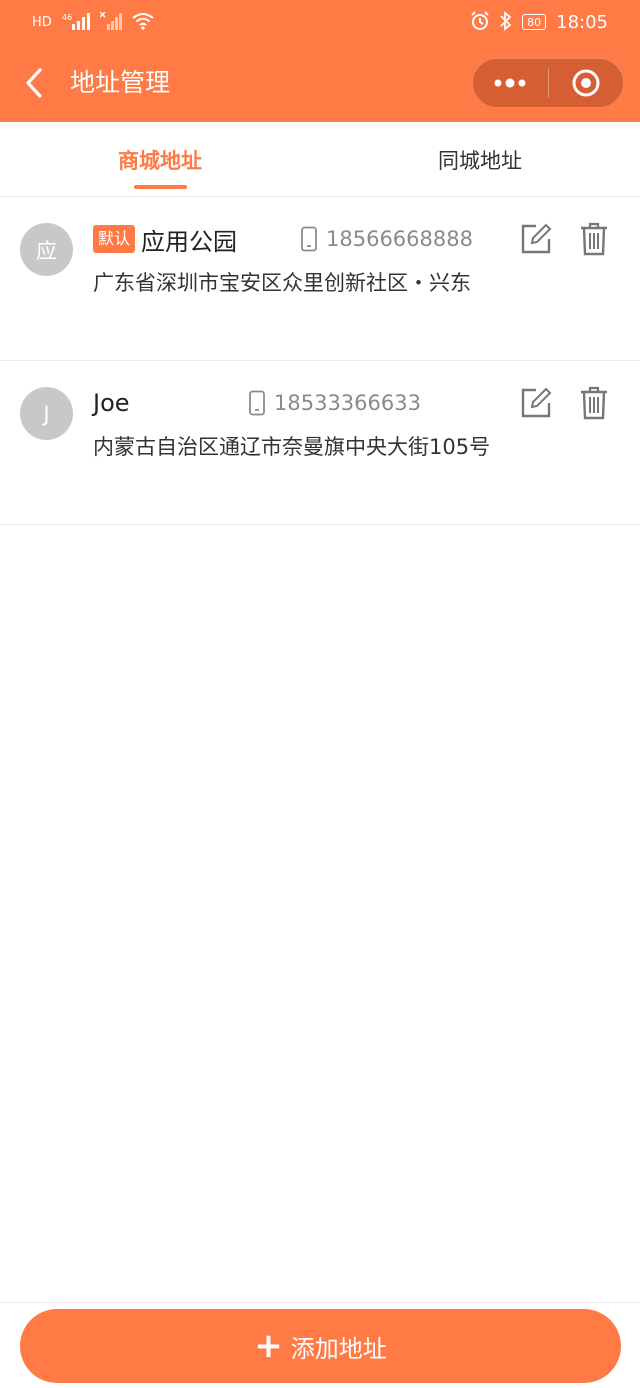 The width and height of the screenshot is (640, 1388). Describe the element at coordinates (67, 17) in the screenshot. I see `network-type-label: 46` at that location.